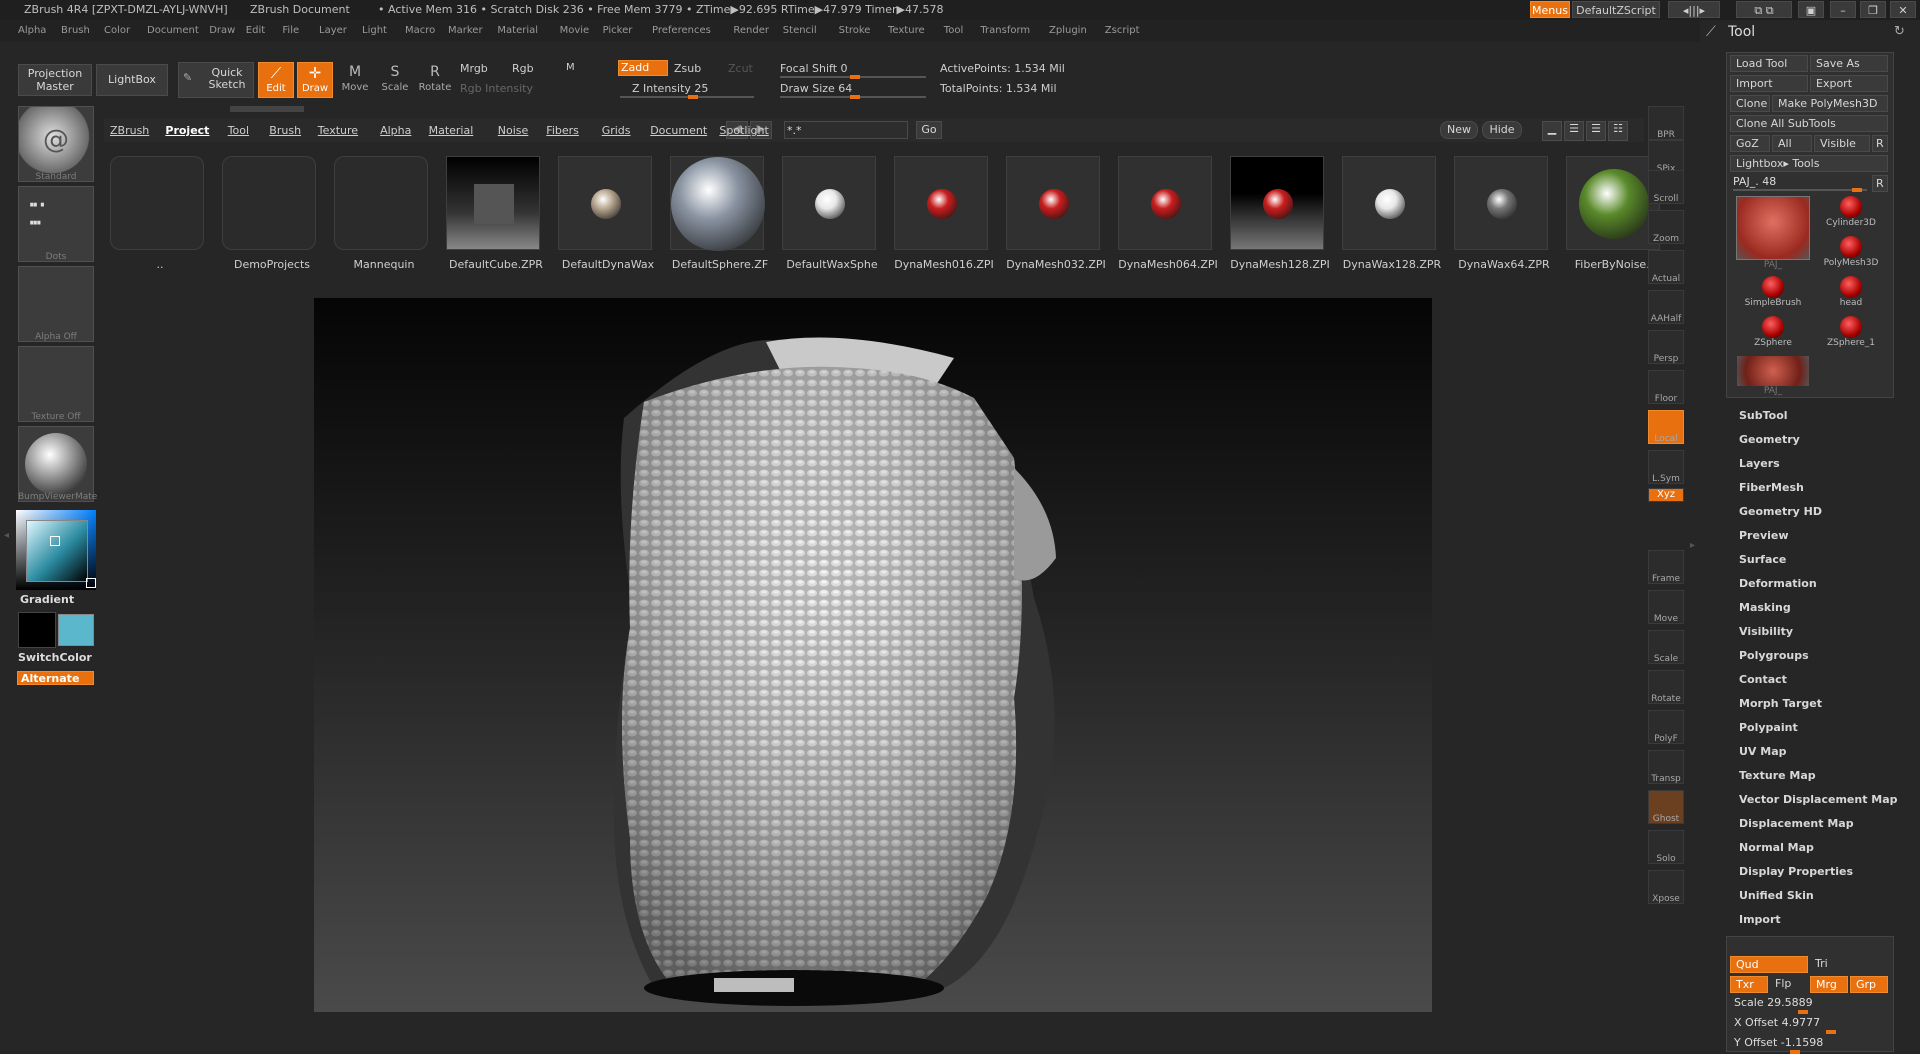  Describe the element at coordinates (395, 130) in the screenshot. I see `lightbox-tab-alpha: Alpha` at that location.